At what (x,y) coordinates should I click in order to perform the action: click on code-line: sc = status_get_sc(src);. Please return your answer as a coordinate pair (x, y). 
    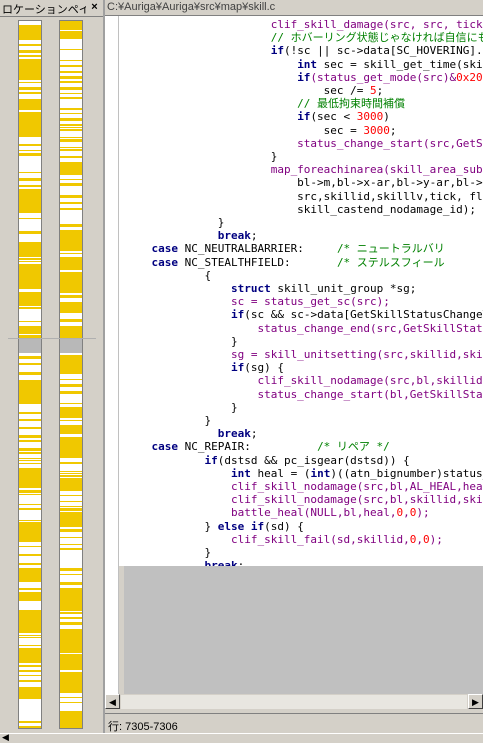
    Looking at the image, I should click on (257, 301).